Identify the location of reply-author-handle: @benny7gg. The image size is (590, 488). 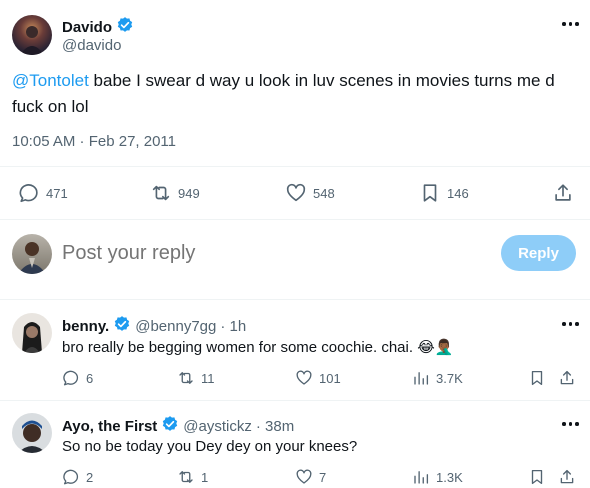
(175, 326).